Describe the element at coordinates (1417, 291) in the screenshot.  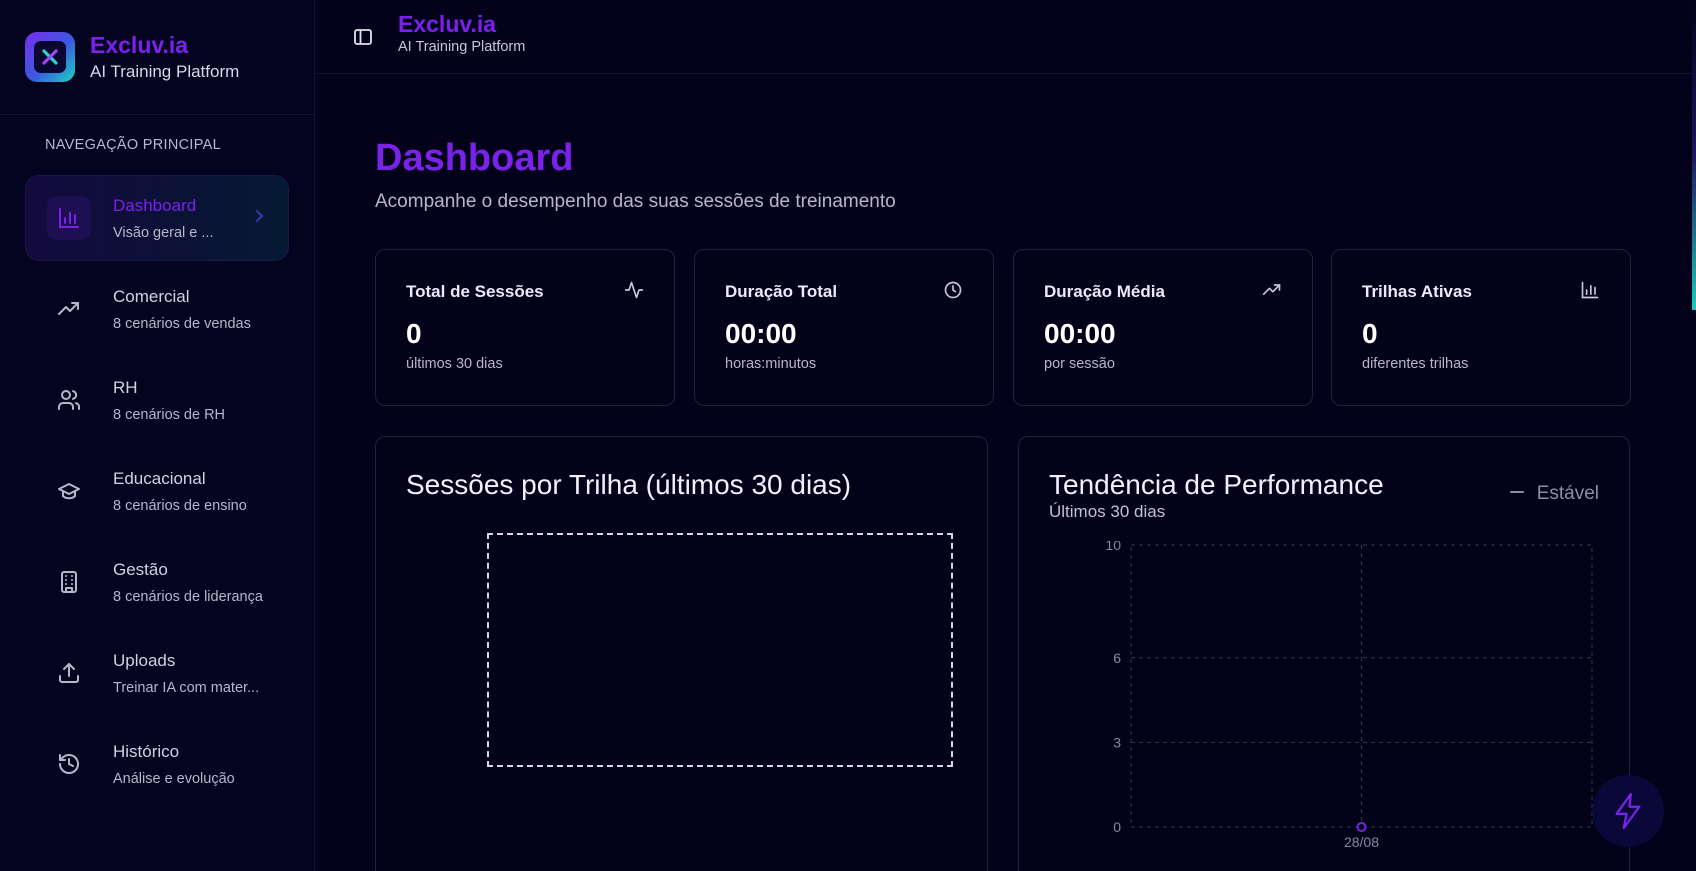
I see `stat-label: Trilhas Ativas` at that location.